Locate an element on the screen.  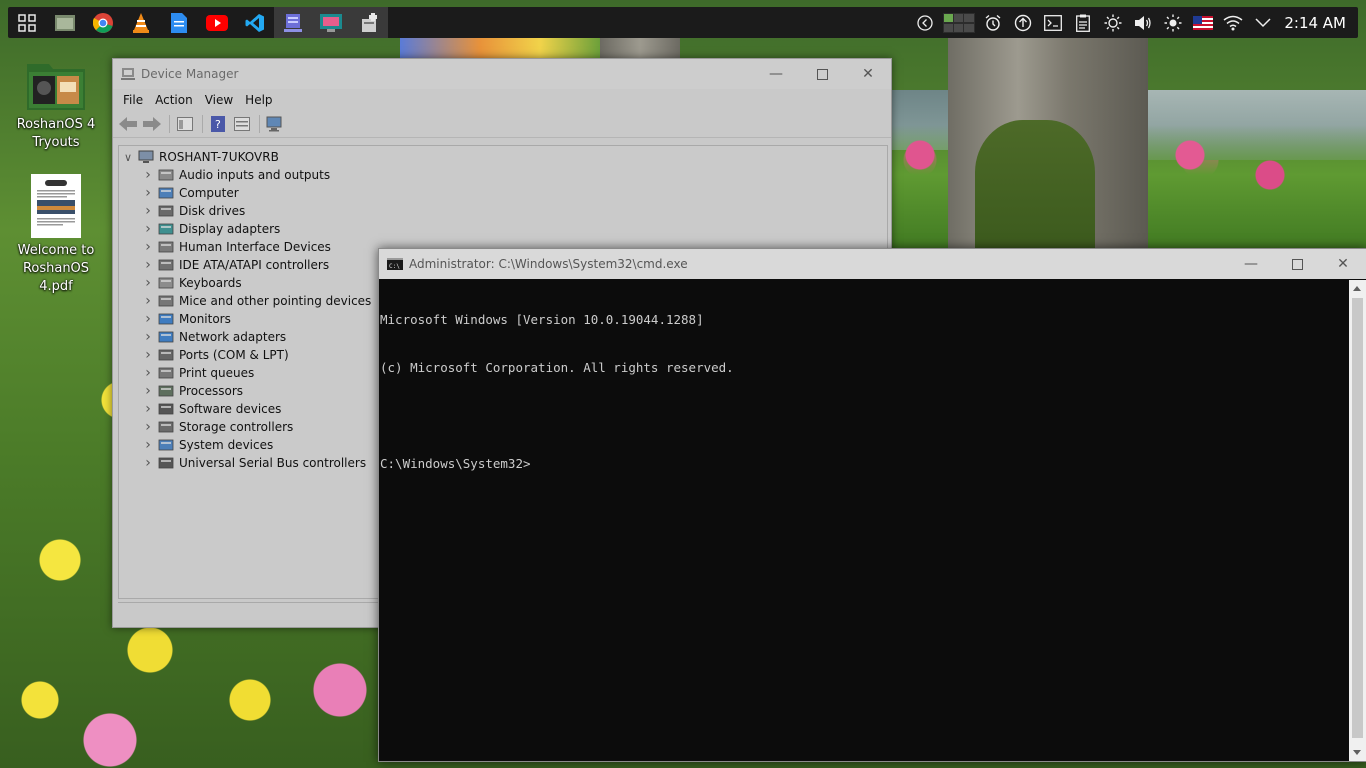
collapse-chevron-icon: ∨ is located at coordinates (128, 157).